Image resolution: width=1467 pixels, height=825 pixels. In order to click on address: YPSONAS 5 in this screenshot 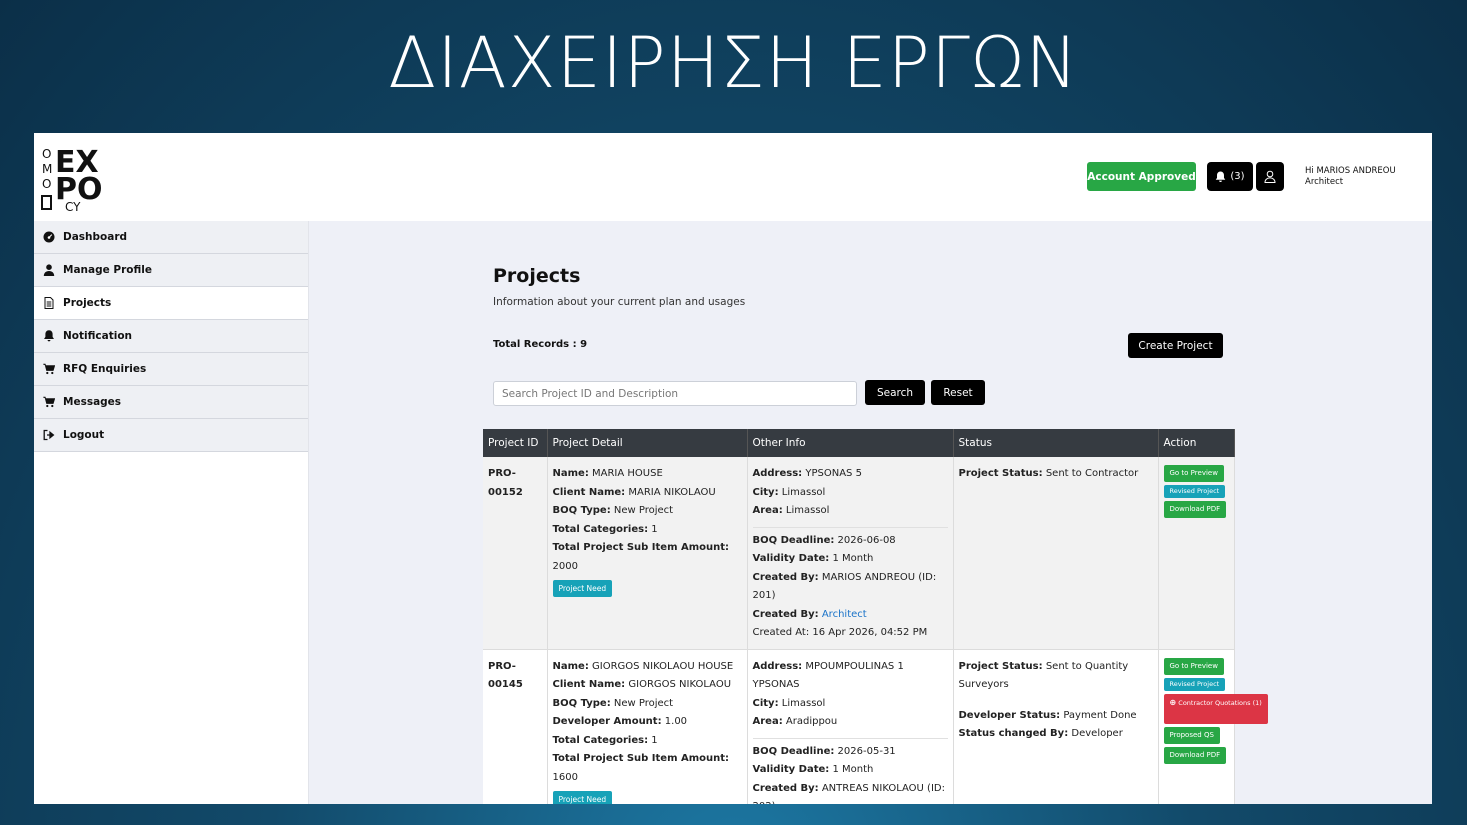, I will do `click(833, 473)`.